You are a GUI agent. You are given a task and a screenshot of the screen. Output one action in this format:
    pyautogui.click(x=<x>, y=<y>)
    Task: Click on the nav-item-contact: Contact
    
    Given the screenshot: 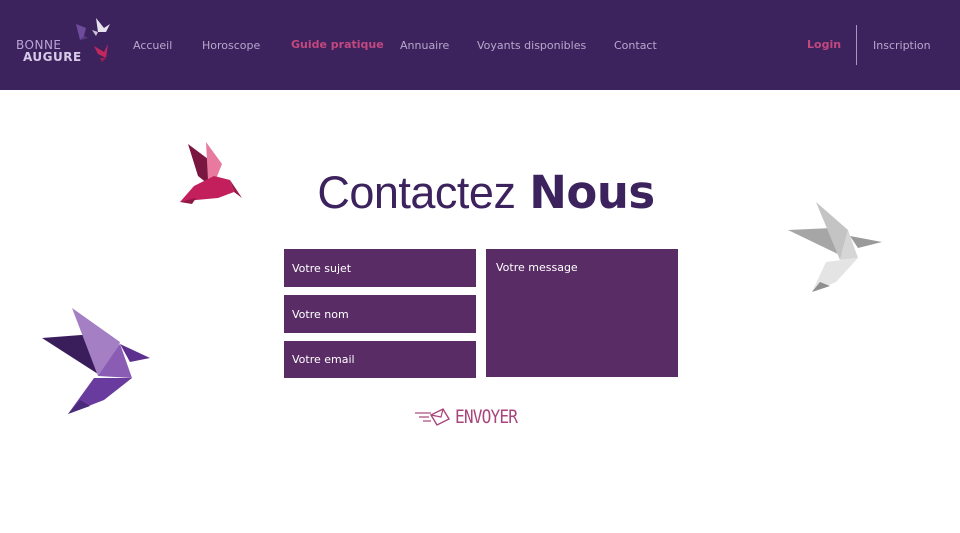 What is the action you would take?
    pyautogui.click(x=635, y=45)
    